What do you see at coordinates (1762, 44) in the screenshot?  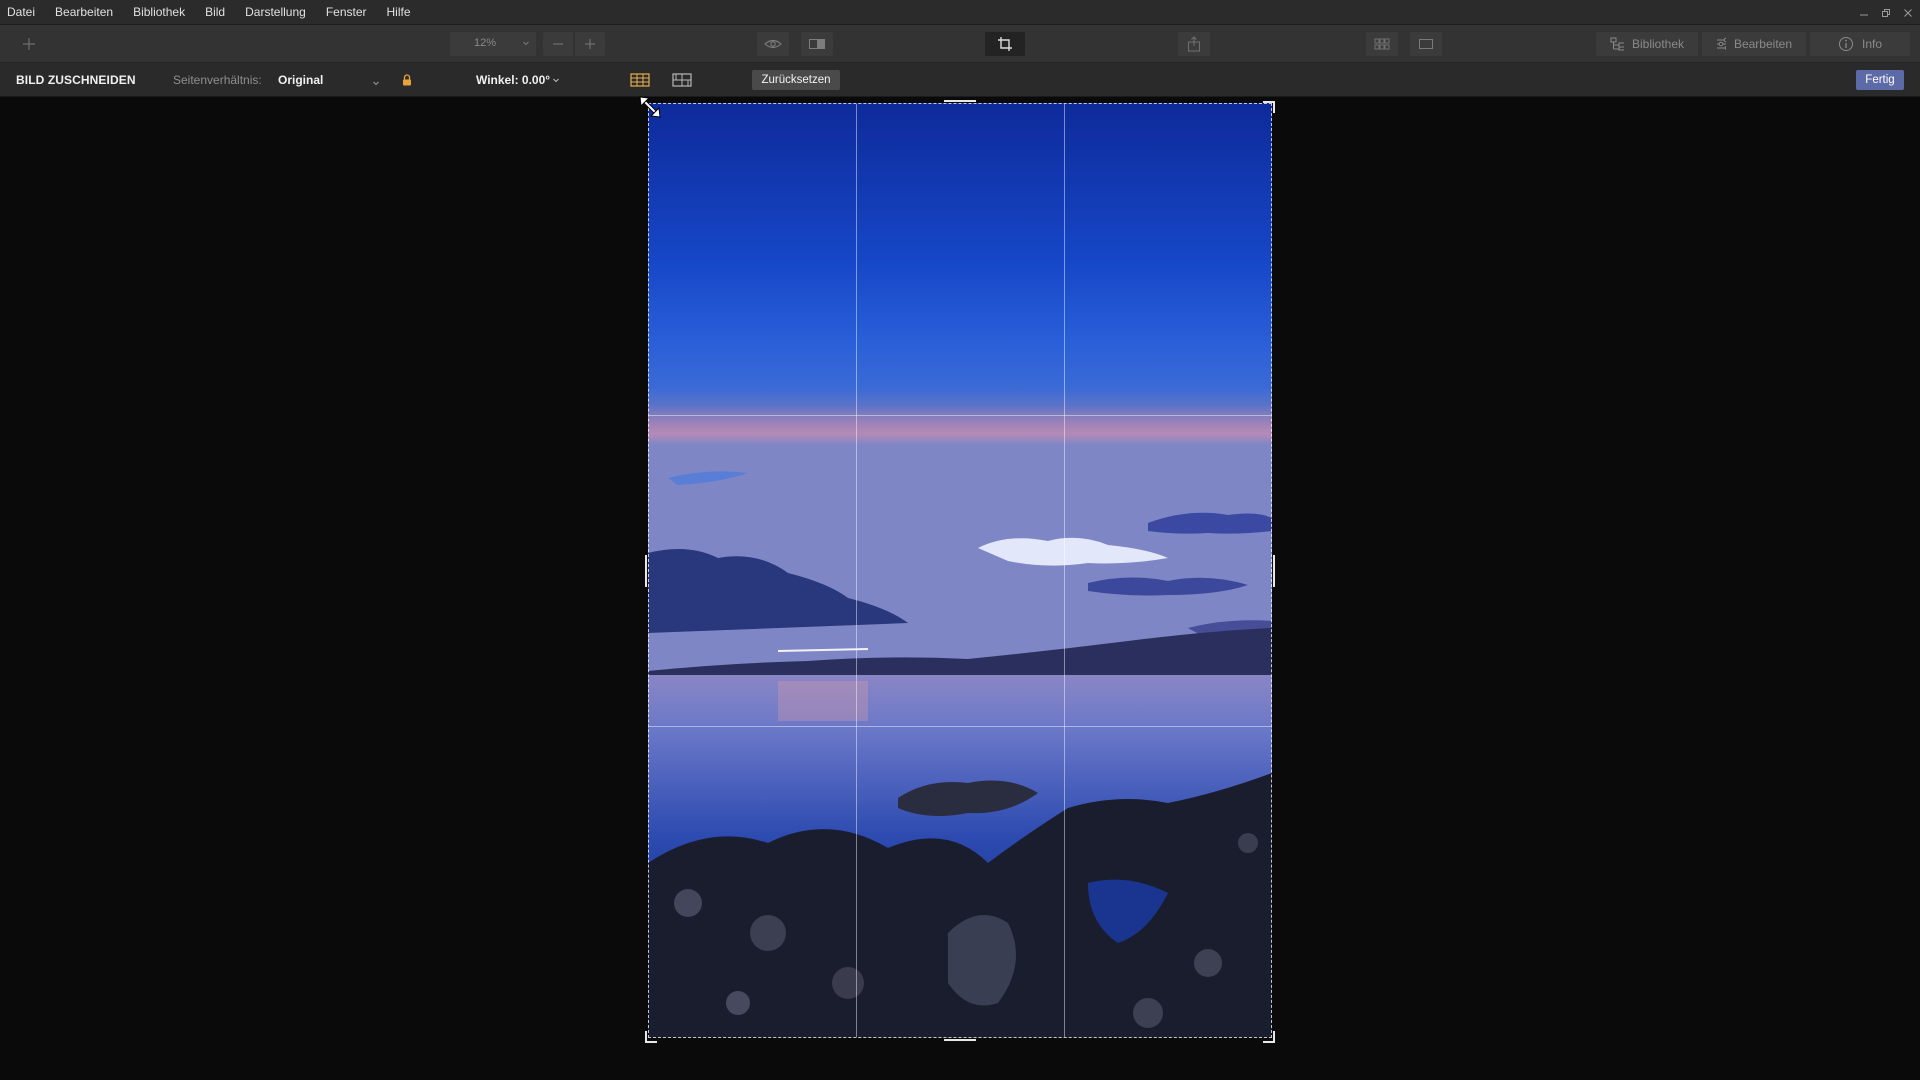 I see `edit-panel-label: Bearbeiten` at bounding box center [1762, 44].